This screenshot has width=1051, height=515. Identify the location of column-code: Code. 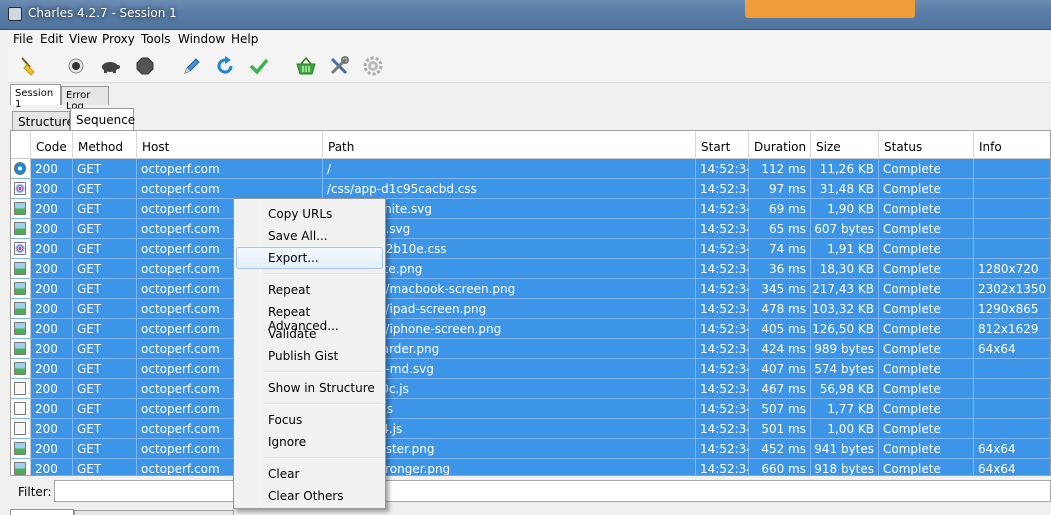
(52, 145).